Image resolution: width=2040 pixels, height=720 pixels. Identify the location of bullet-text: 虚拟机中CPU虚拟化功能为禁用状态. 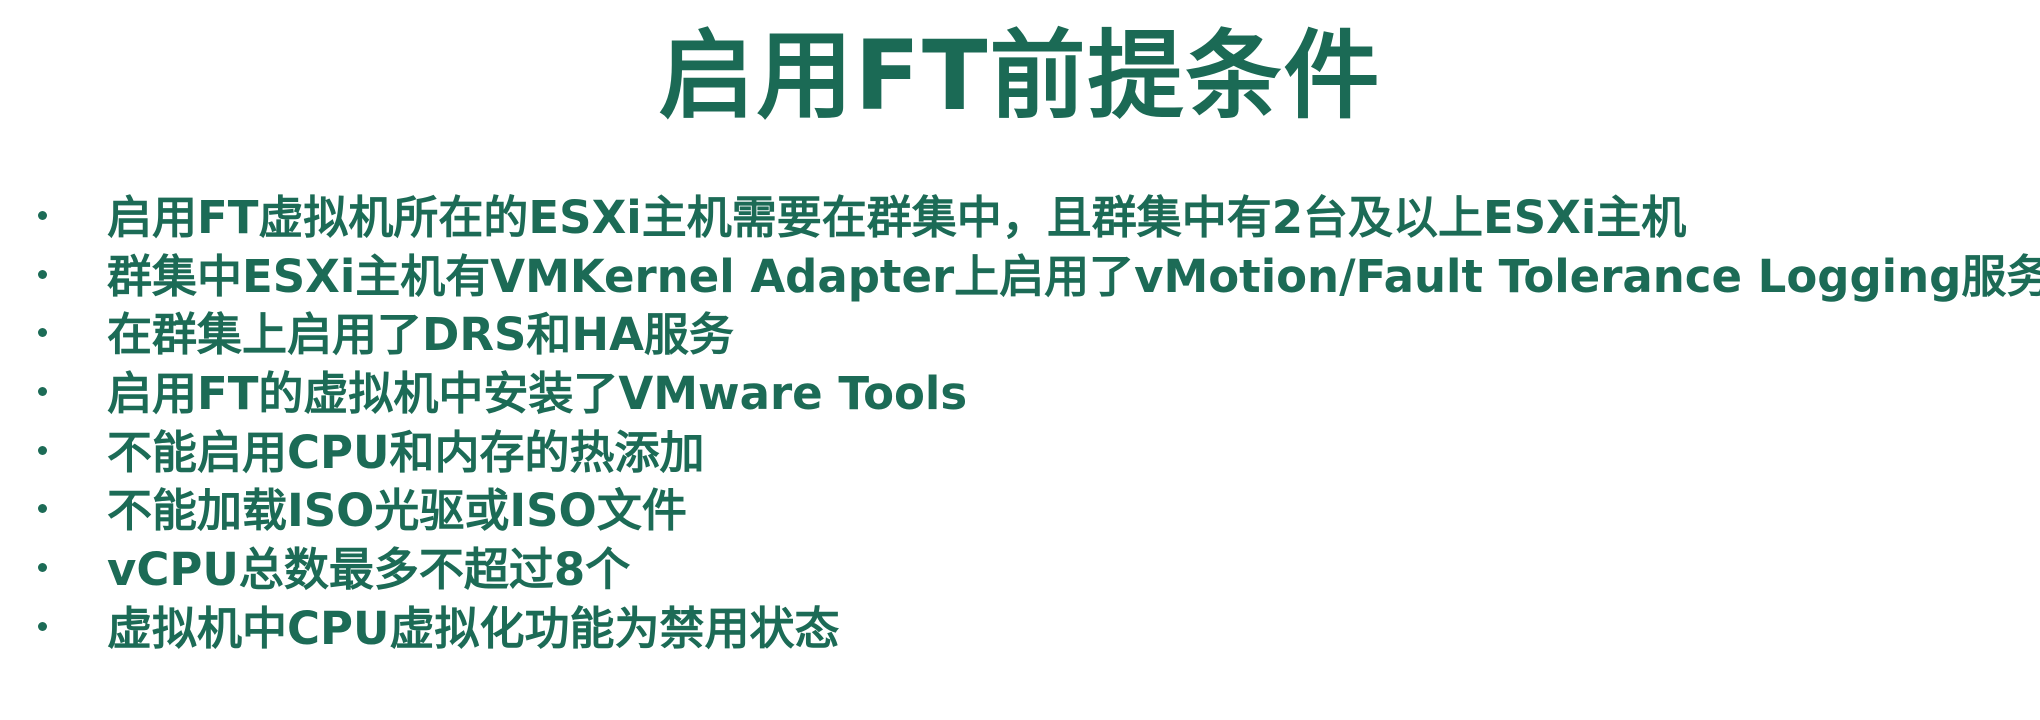
(473, 628).